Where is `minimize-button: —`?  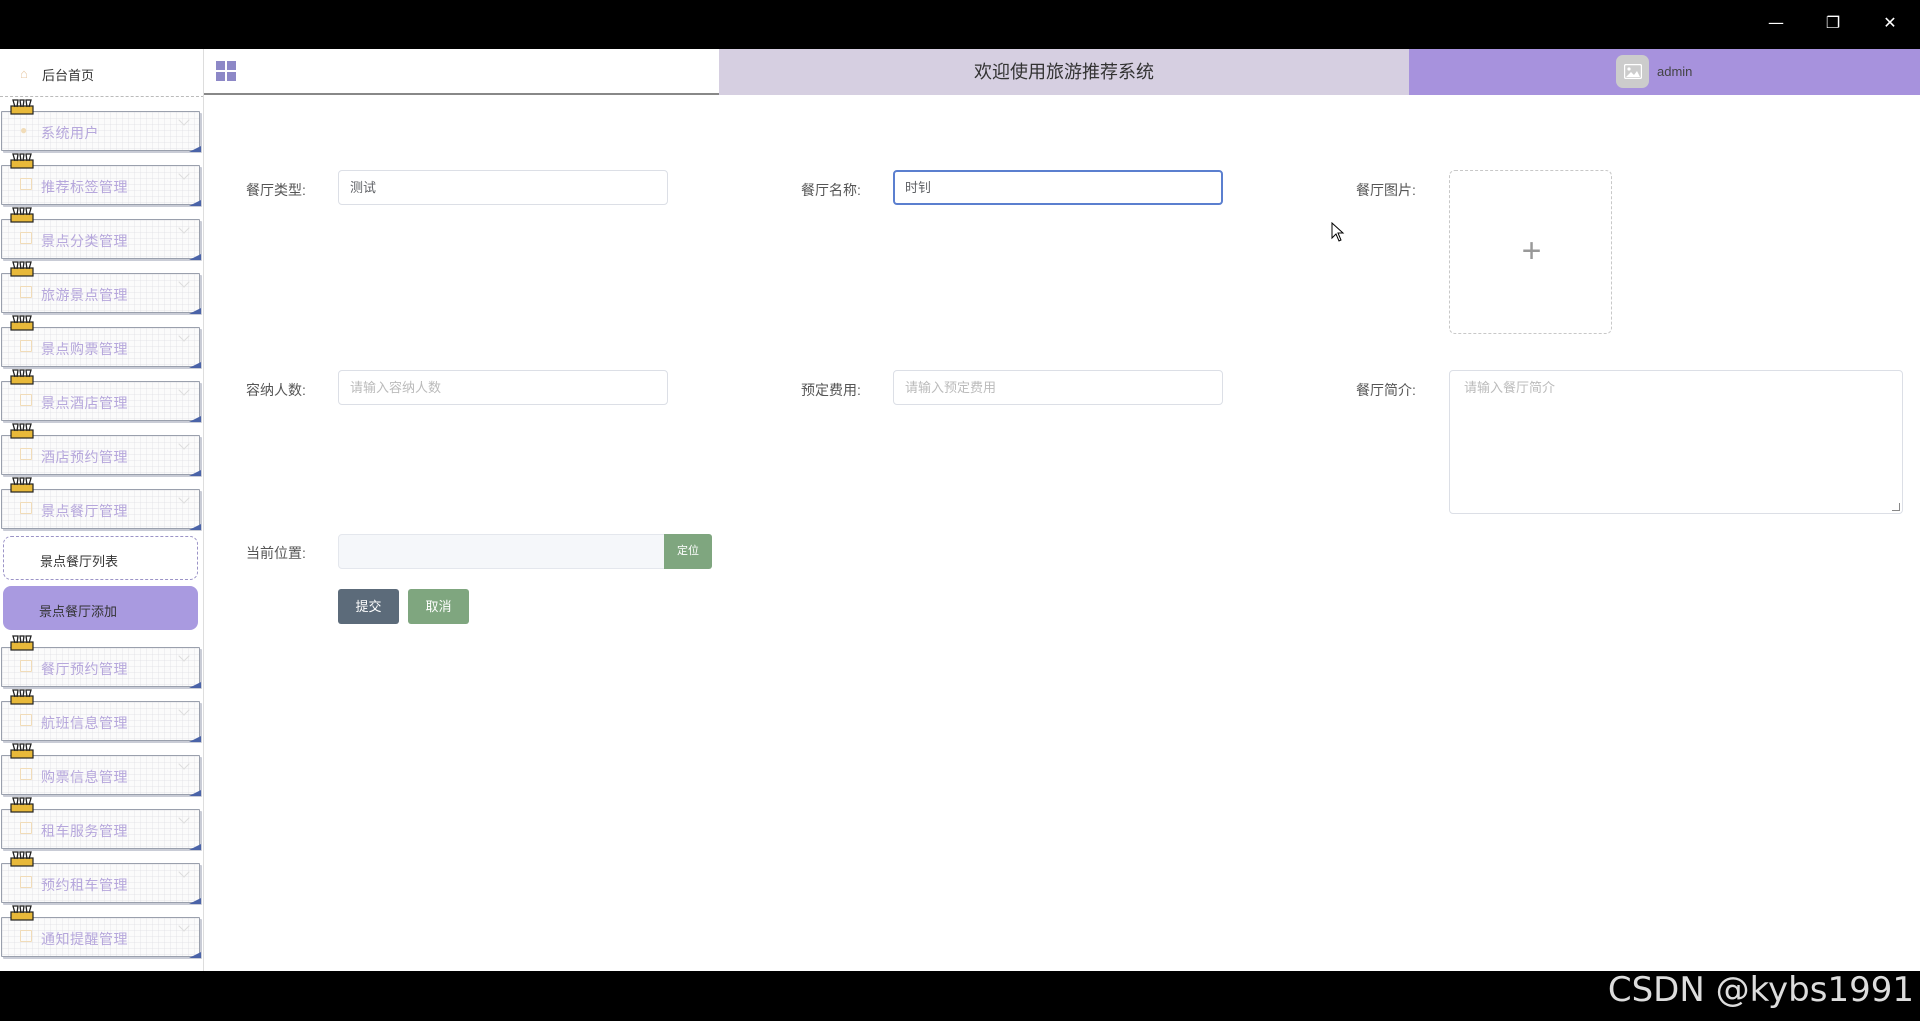 minimize-button: — is located at coordinates (1776, 23).